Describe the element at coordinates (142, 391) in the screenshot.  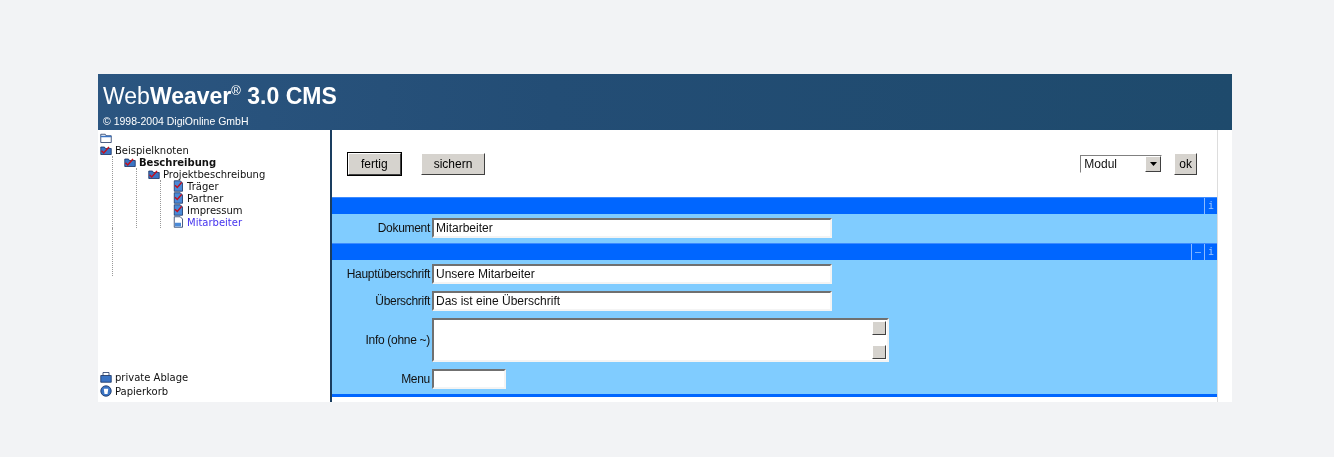
I see `sidebar-item: Papierkorb` at that location.